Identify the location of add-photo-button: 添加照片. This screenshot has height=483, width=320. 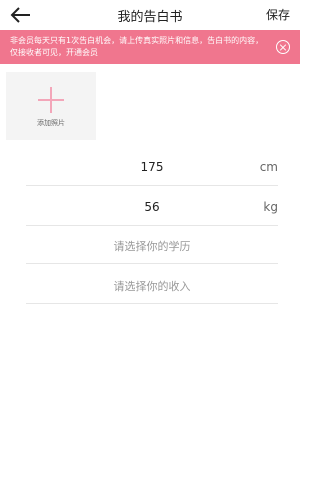
(51, 106).